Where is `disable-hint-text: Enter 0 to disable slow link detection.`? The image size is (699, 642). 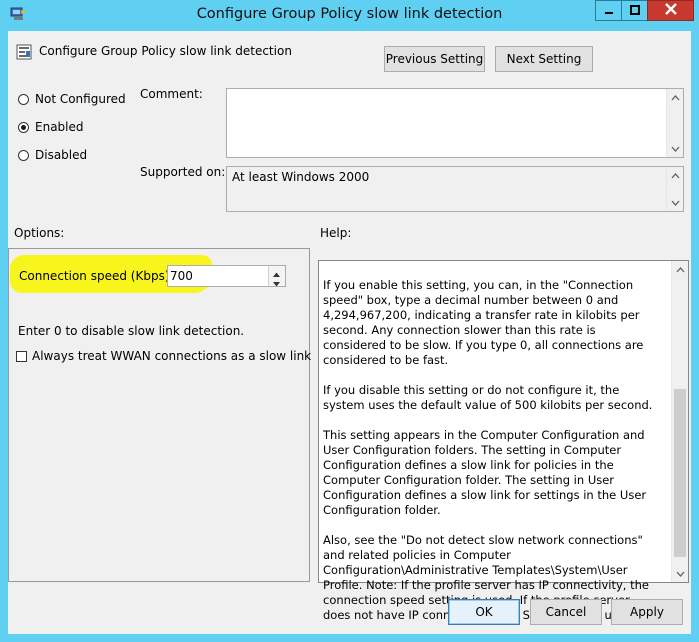
disable-hint-text: Enter 0 to disable slow link detection. is located at coordinates (131, 331).